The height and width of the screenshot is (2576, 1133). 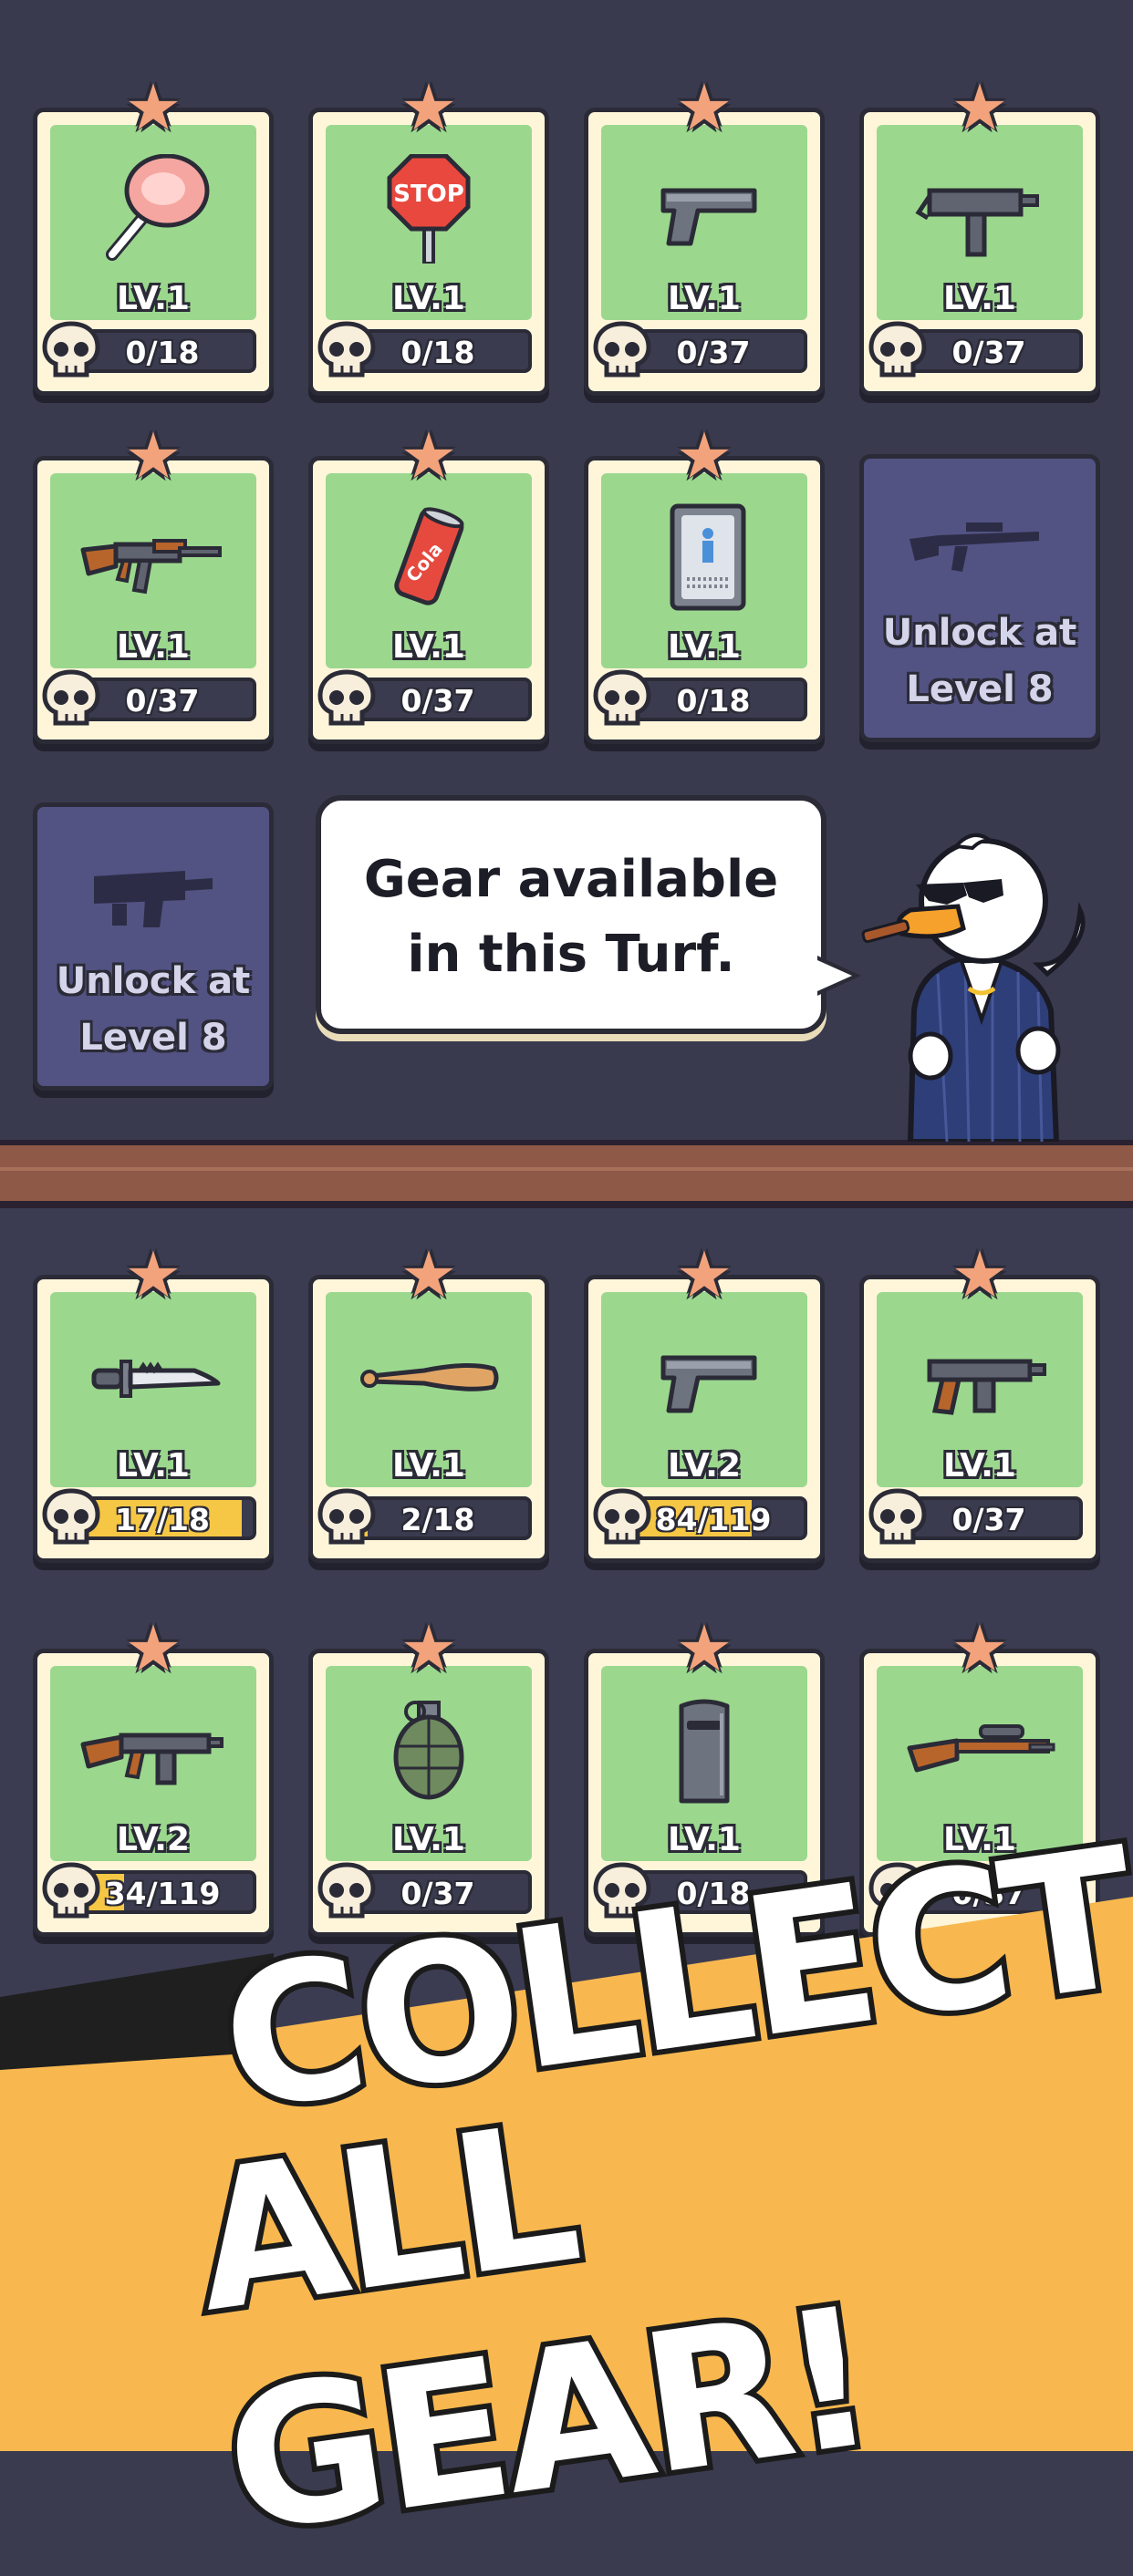 I want to click on assault-rifle-icon, so click(x=151, y=567).